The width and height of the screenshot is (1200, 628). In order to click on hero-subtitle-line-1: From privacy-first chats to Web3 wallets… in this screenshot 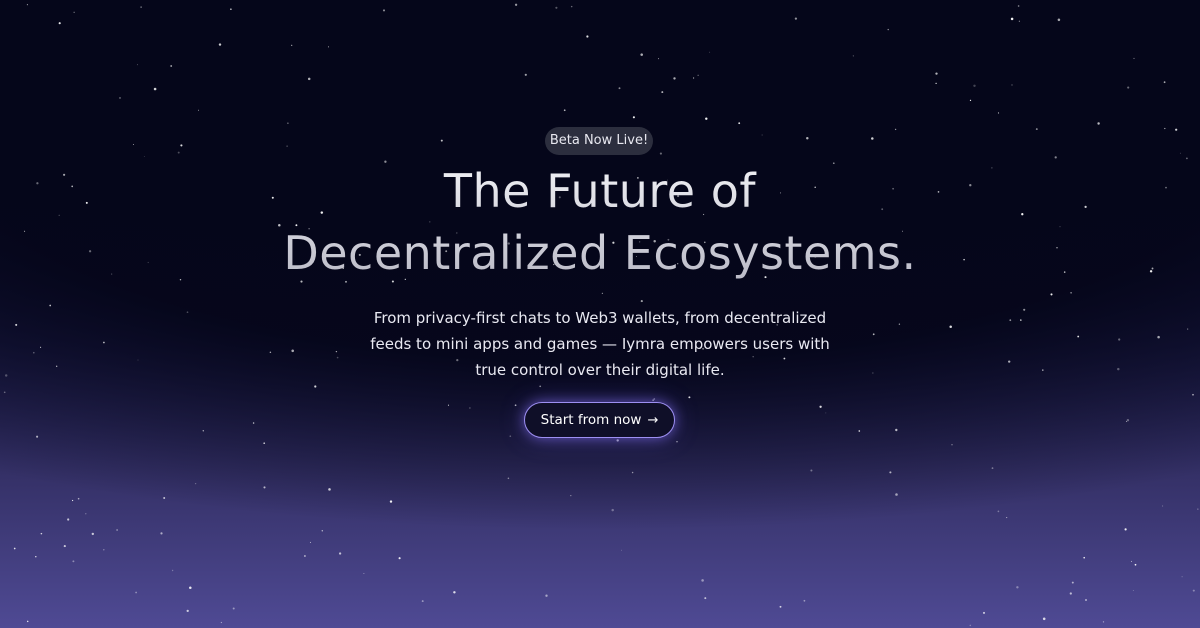, I will do `click(600, 318)`.